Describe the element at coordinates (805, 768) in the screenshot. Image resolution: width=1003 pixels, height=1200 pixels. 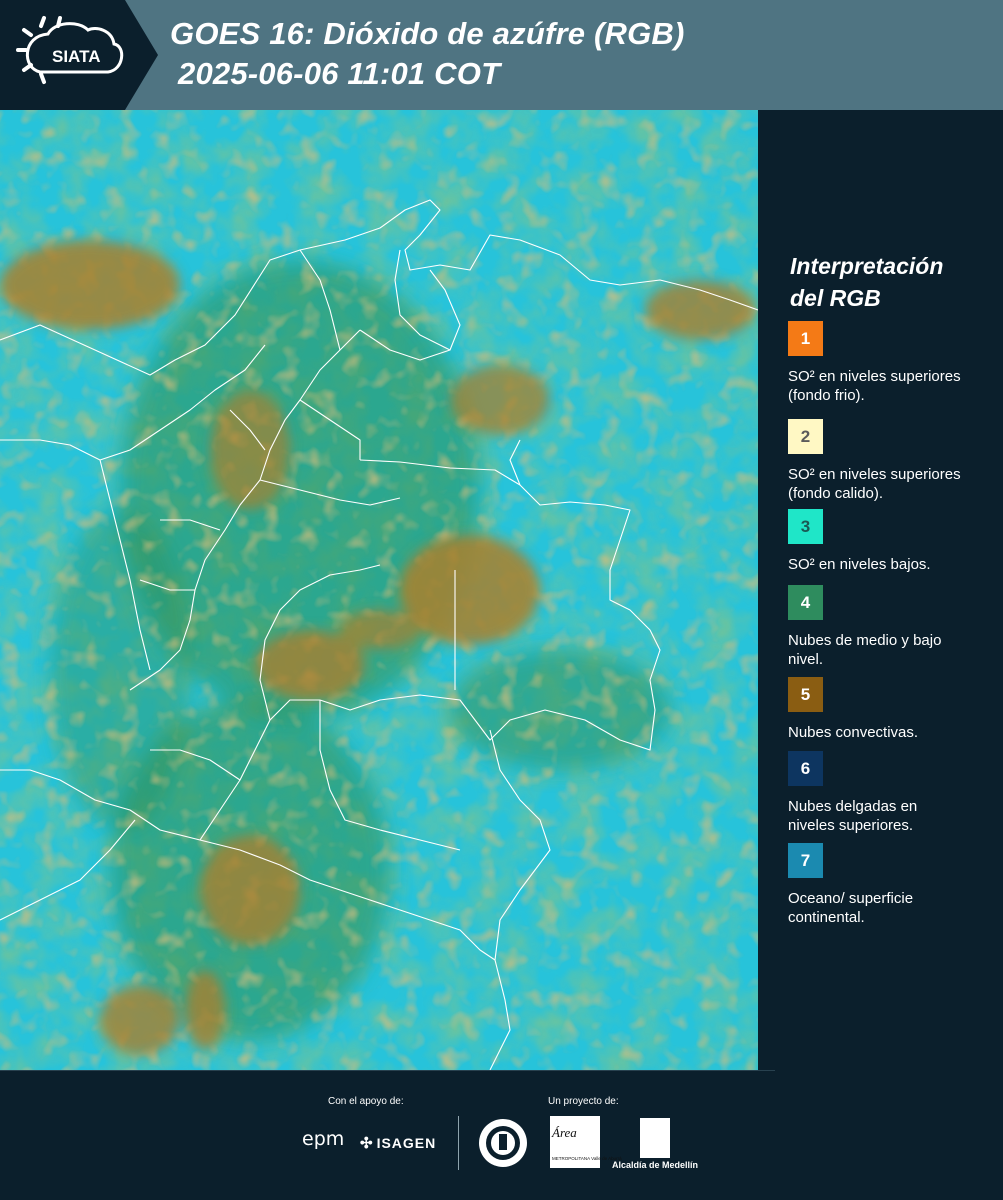
I see `legend-swatch: 6` at that location.